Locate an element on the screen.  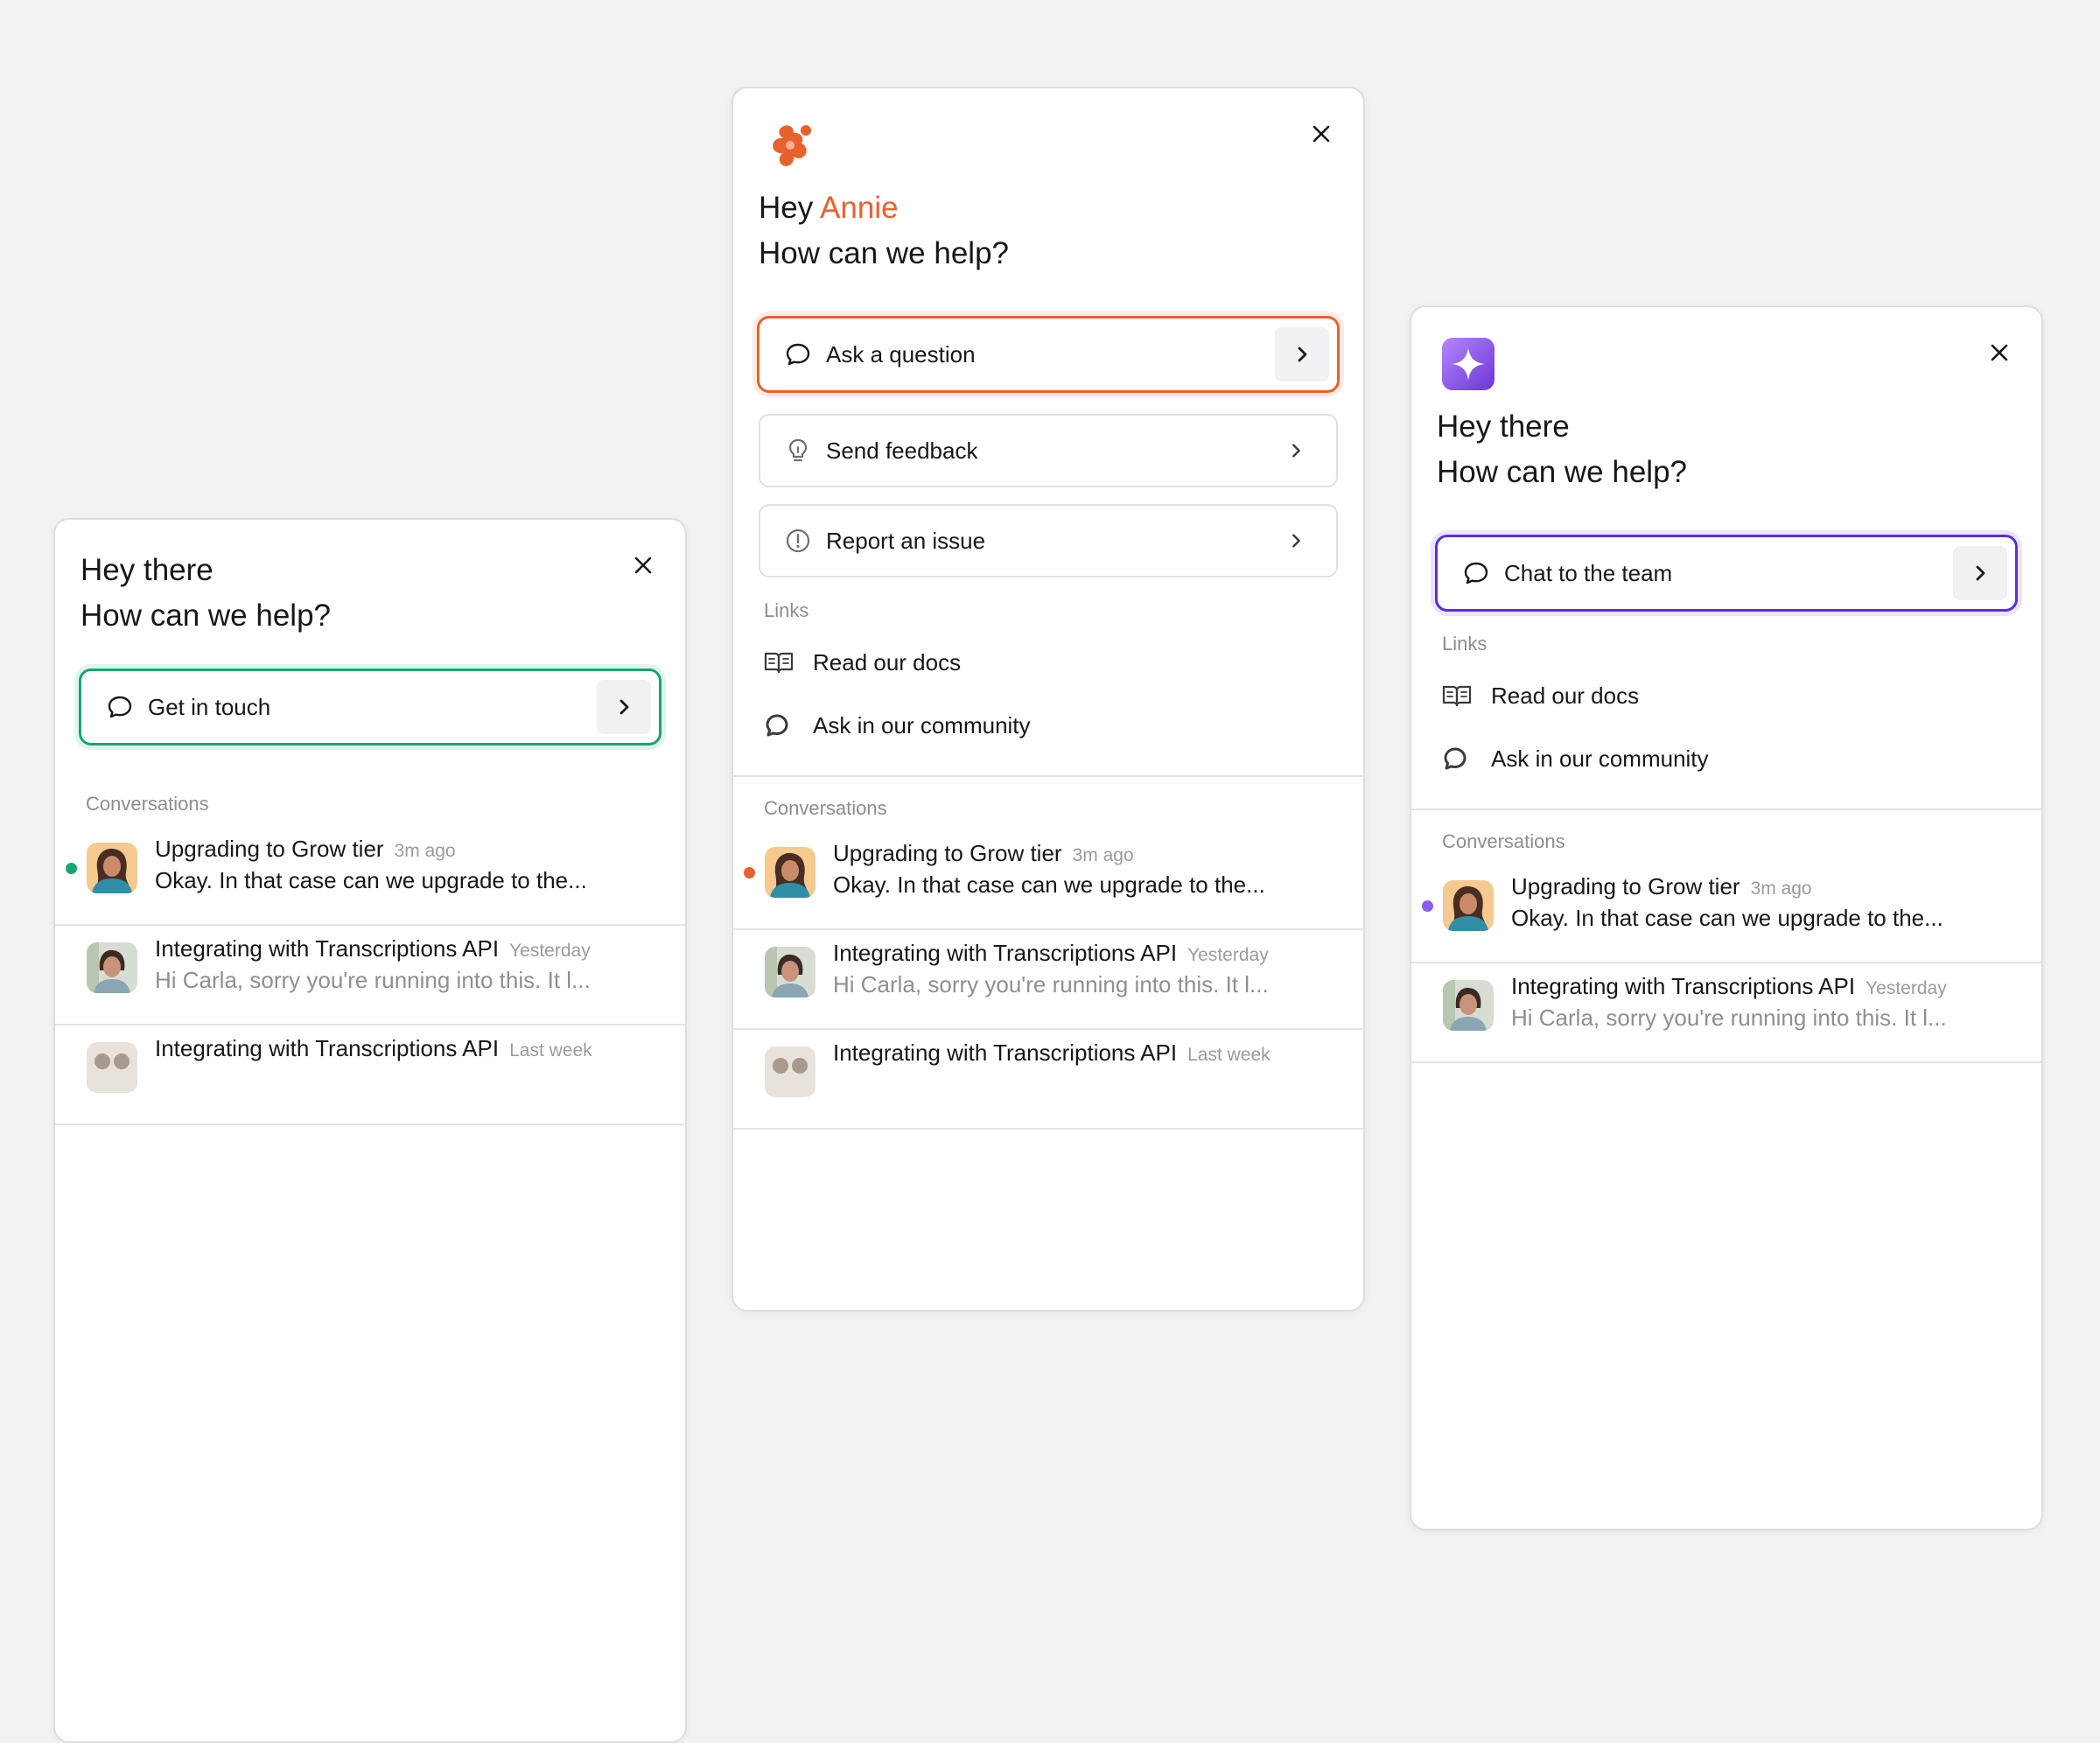
primary-action-label: Chat to the team is located at coordinates (1588, 572).